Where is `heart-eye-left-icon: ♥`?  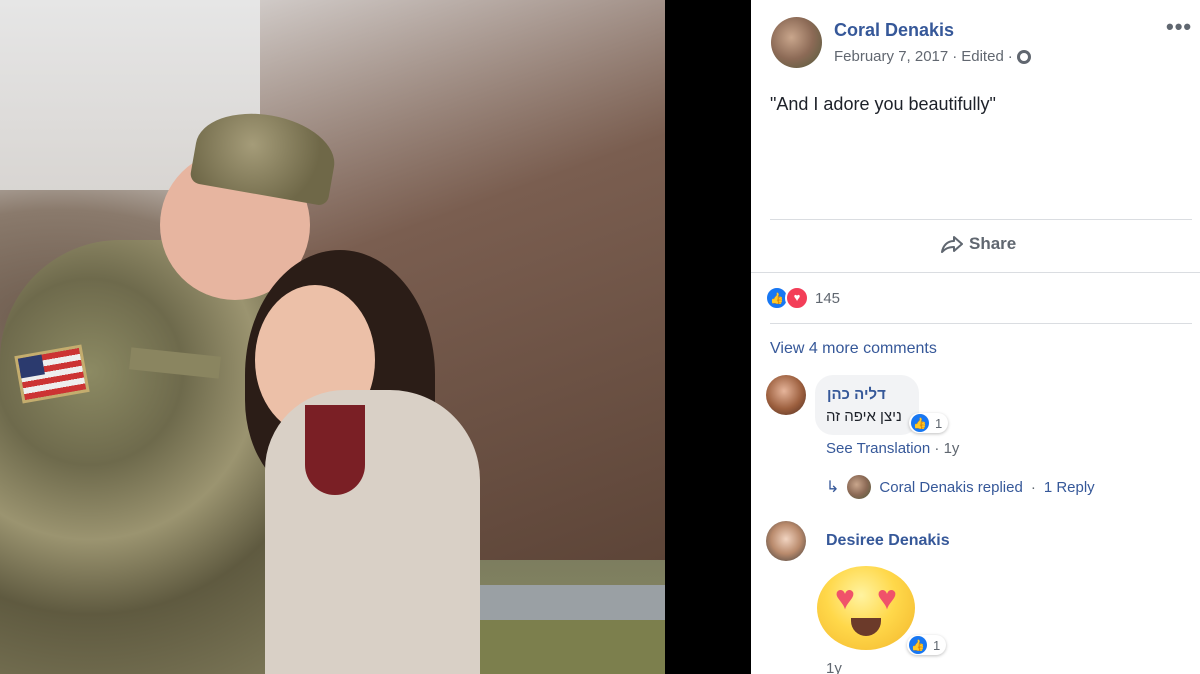 heart-eye-left-icon: ♥ is located at coordinates (845, 598).